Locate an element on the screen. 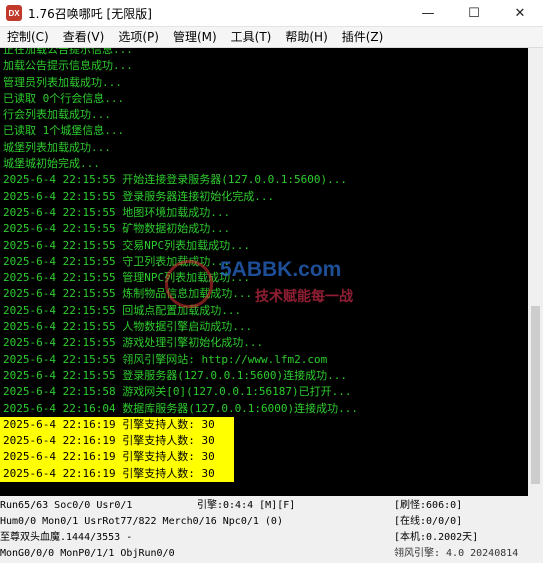 This screenshot has height=563, width=543. title-bar: DX 1.76召唤哪吒 [无限版] — ☐ ✕ is located at coordinates (271, 13).